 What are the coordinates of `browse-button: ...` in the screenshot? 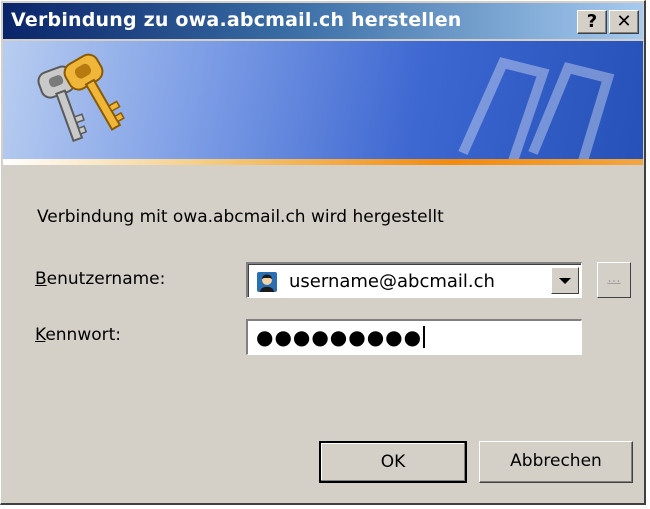 It's located at (614, 280).